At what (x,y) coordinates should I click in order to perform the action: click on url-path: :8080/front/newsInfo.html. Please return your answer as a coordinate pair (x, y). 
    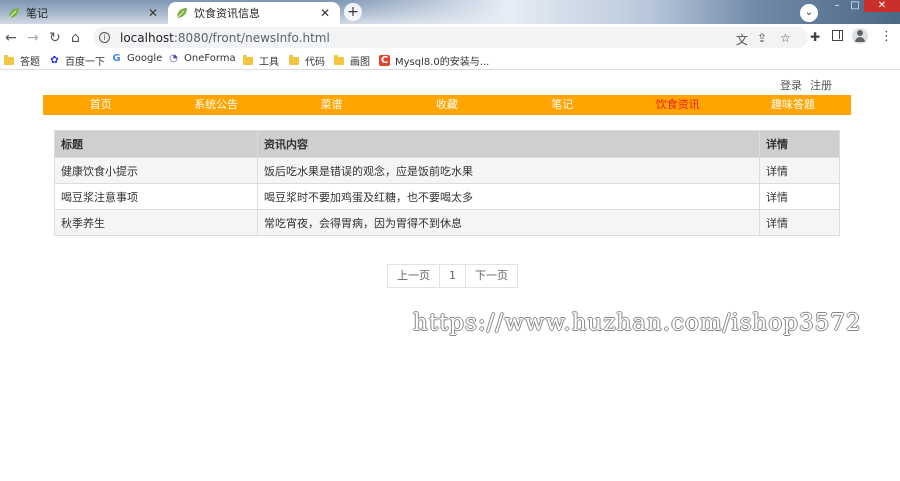
    Looking at the image, I should click on (251, 37).